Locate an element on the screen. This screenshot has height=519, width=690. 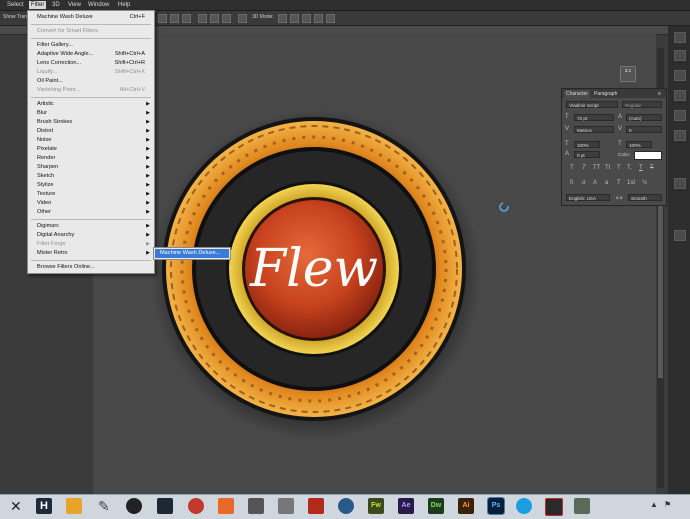
menu-item-adaptive-wide-angle: Adaptive Wide Angle... Shift+Ctrl+A is located at coordinates (91, 54).